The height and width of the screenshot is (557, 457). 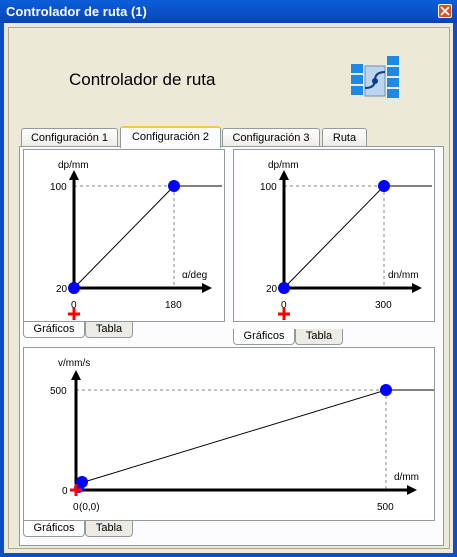 I want to click on x-axis-label: d/mm, so click(x=406, y=477).